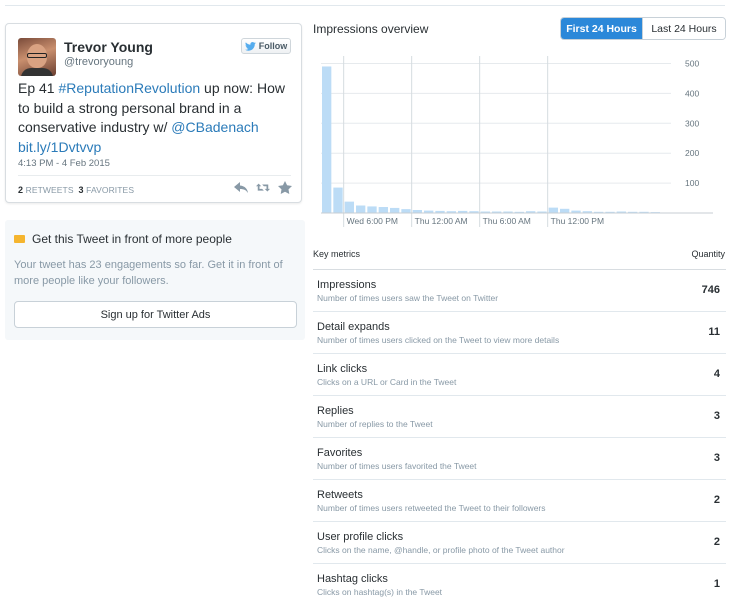  What do you see at coordinates (710, 290) in the screenshot?
I see `metric-quantity: 746` at bounding box center [710, 290].